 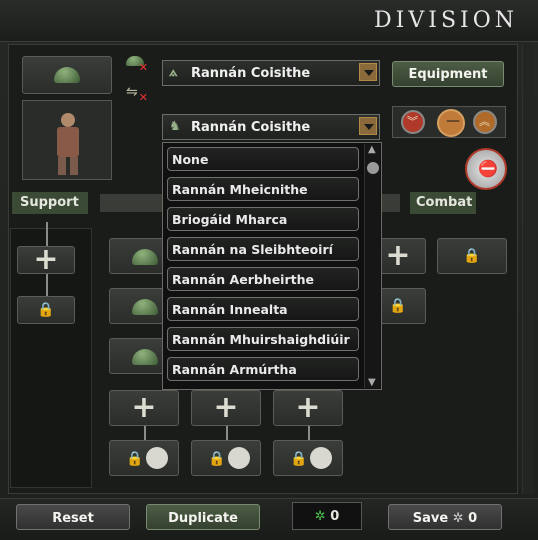 I want to click on reset-button: Reset, so click(x=73, y=517).